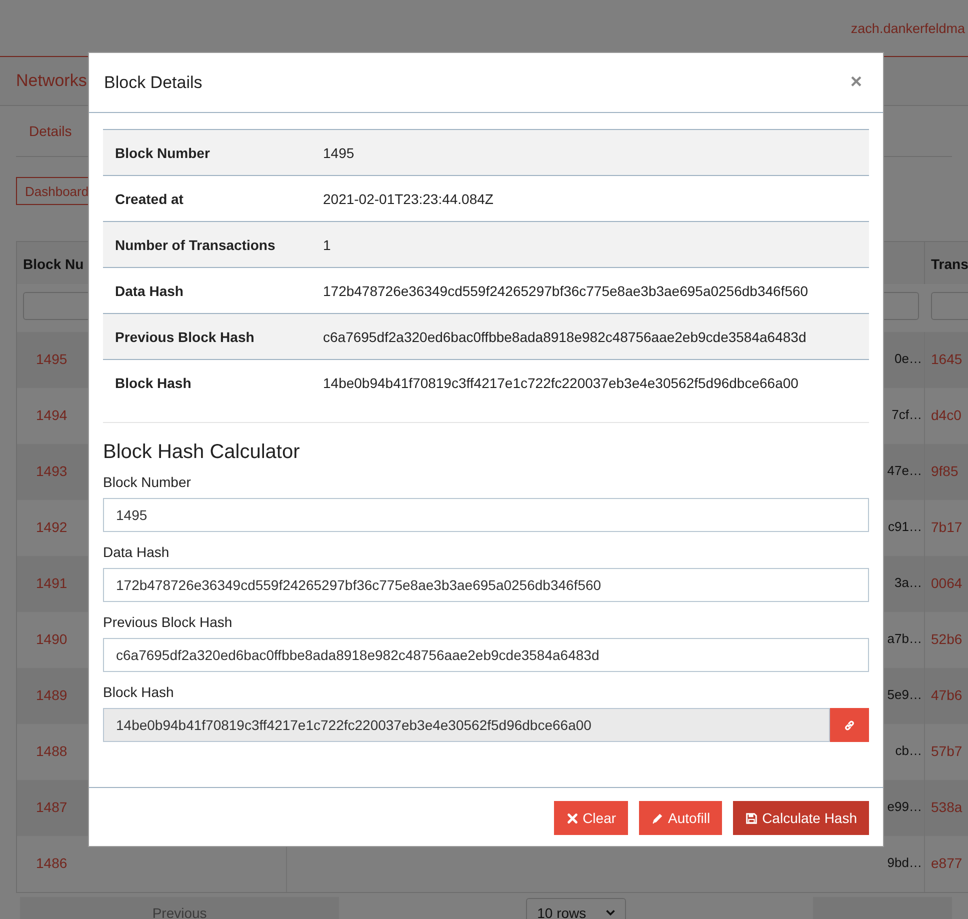 This screenshot has height=919, width=968. Describe the element at coordinates (180, 908) in the screenshot. I see `previous-button: Previous` at that location.